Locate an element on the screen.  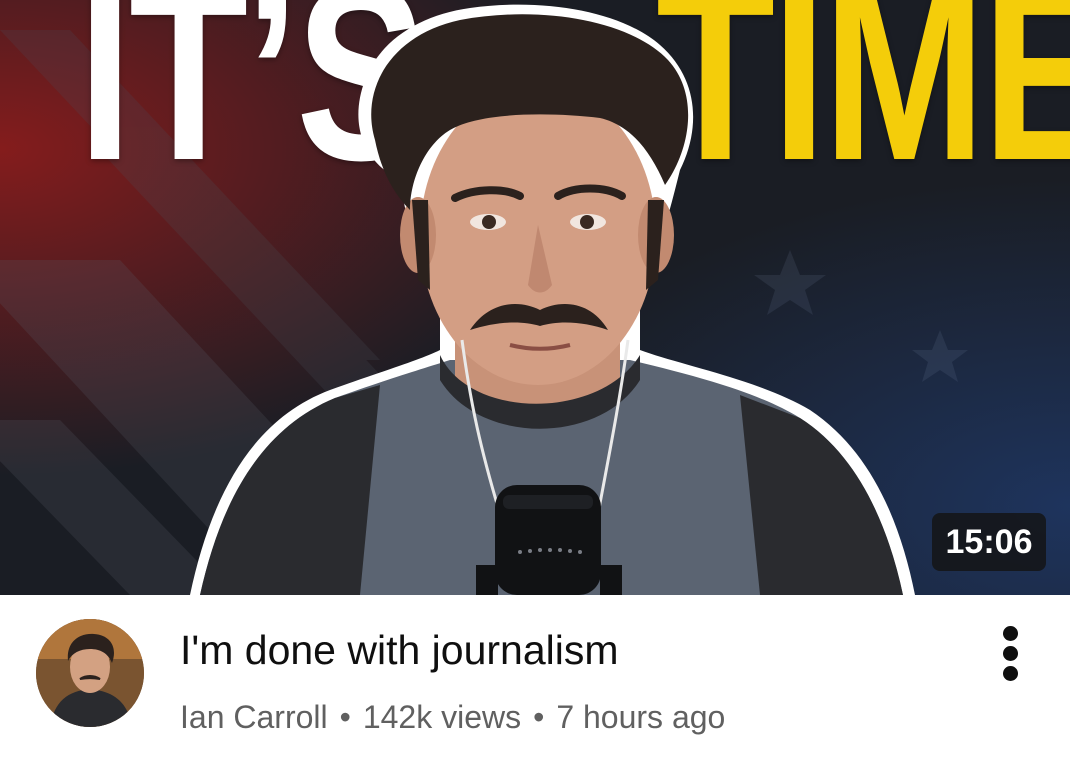
duration-badge: 15:06 is located at coordinates (989, 542).